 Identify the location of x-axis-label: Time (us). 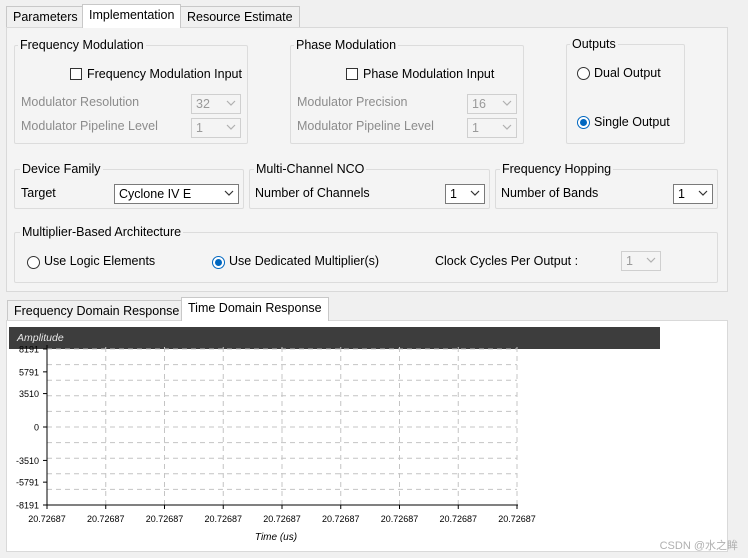
(276, 537).